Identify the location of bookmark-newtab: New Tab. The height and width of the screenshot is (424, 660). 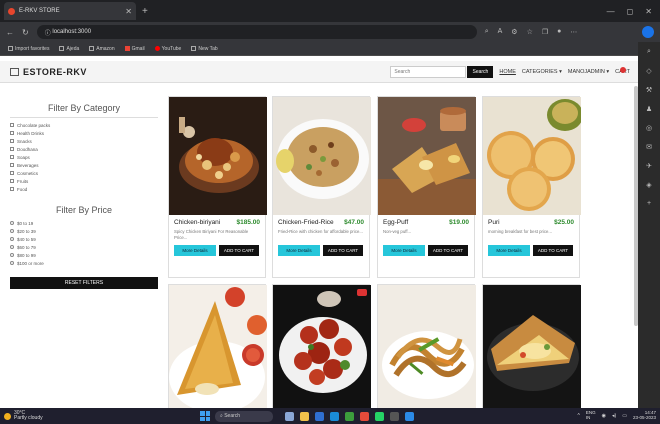
(204, 49).